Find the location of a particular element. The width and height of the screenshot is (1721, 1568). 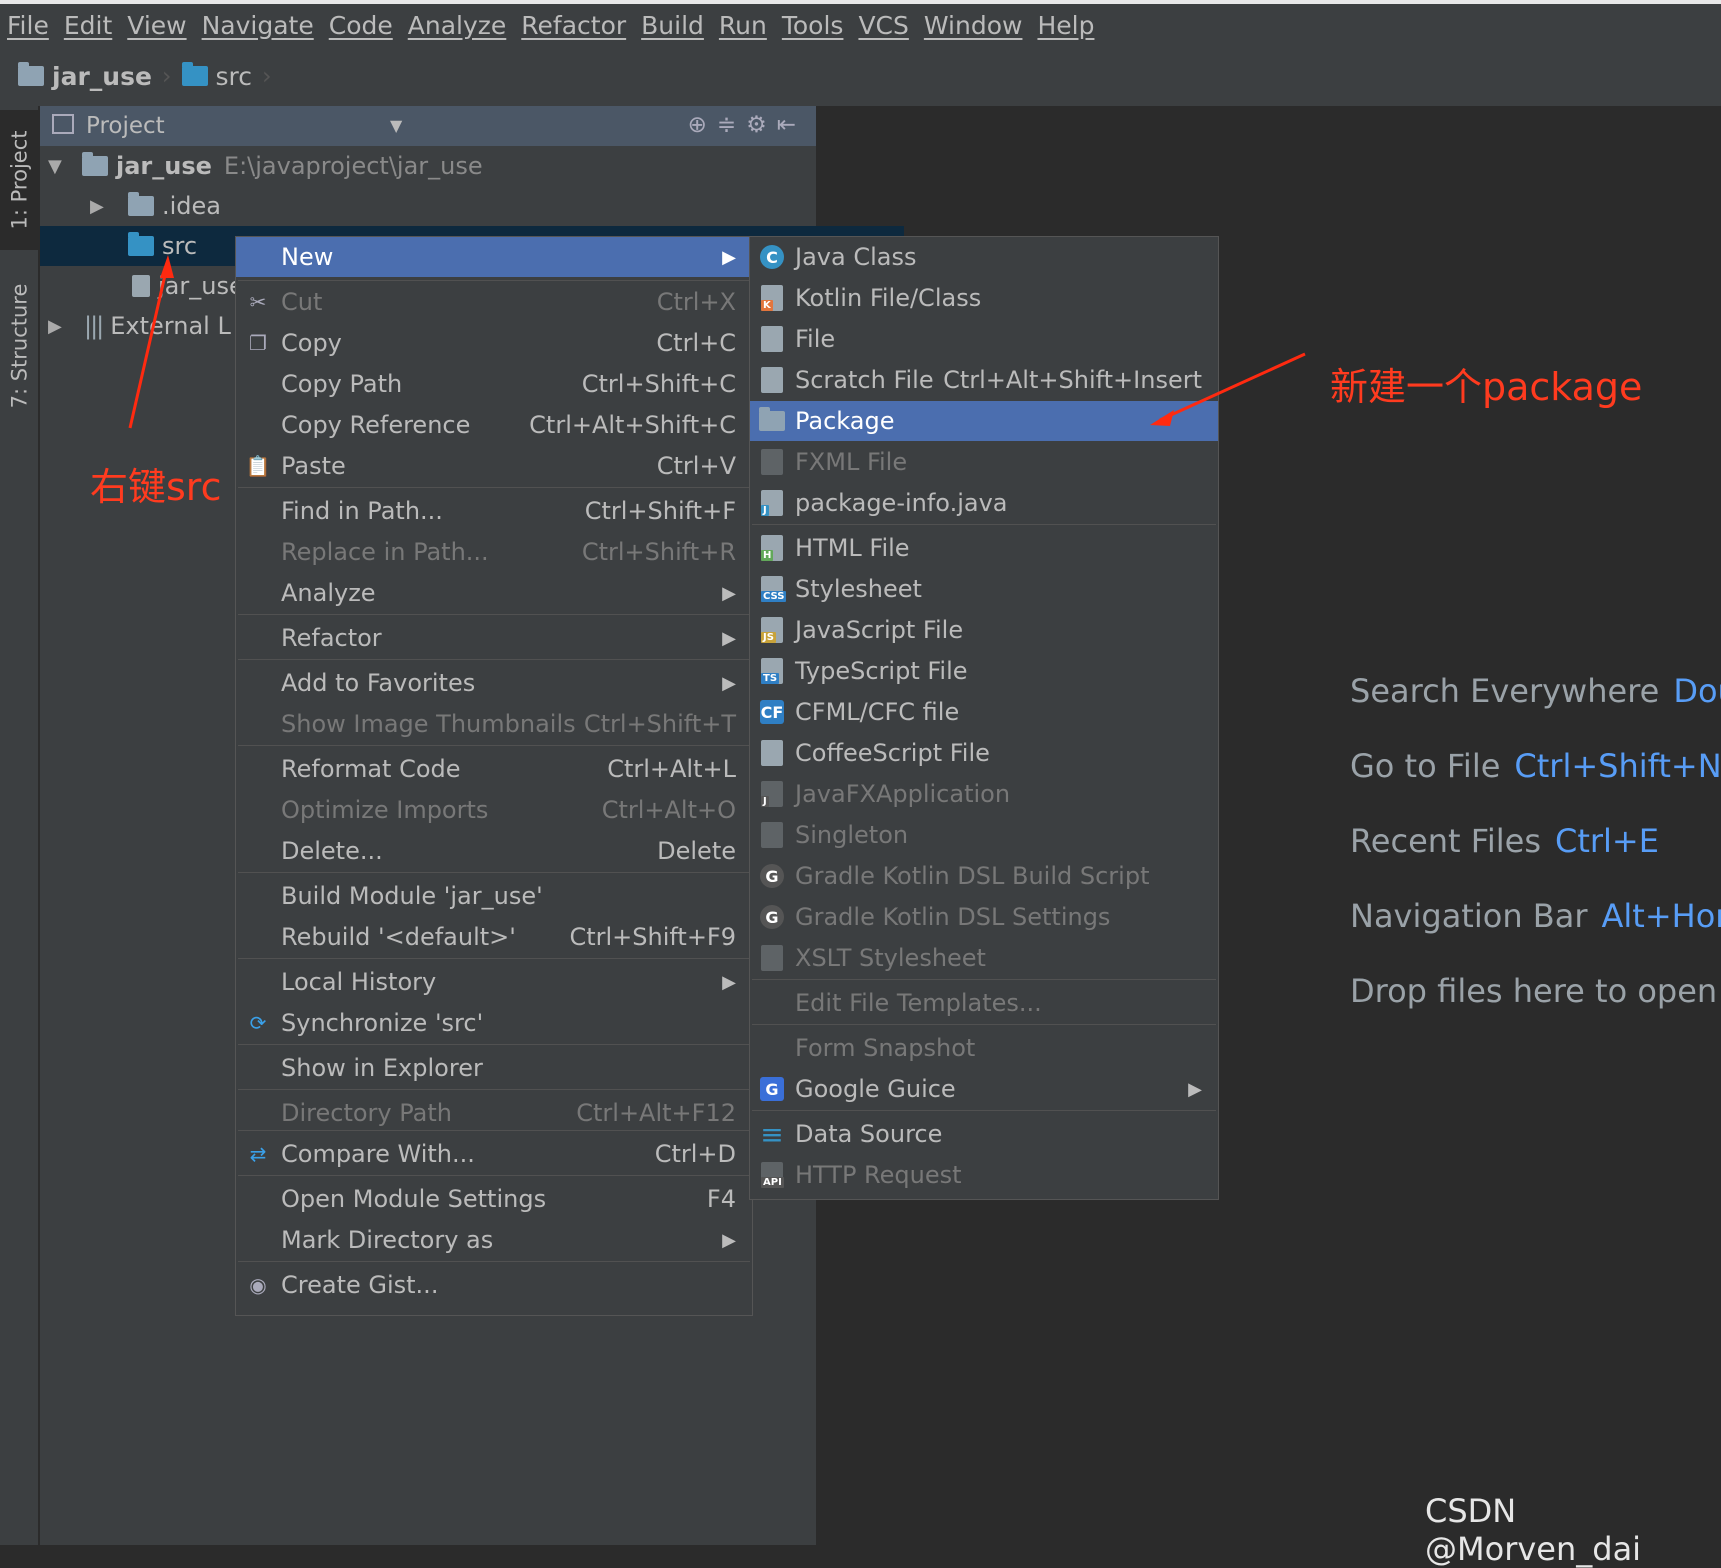

new-submenu-item: G Gradle Kotlin DSL Settings is located at coordinates (984, 917).